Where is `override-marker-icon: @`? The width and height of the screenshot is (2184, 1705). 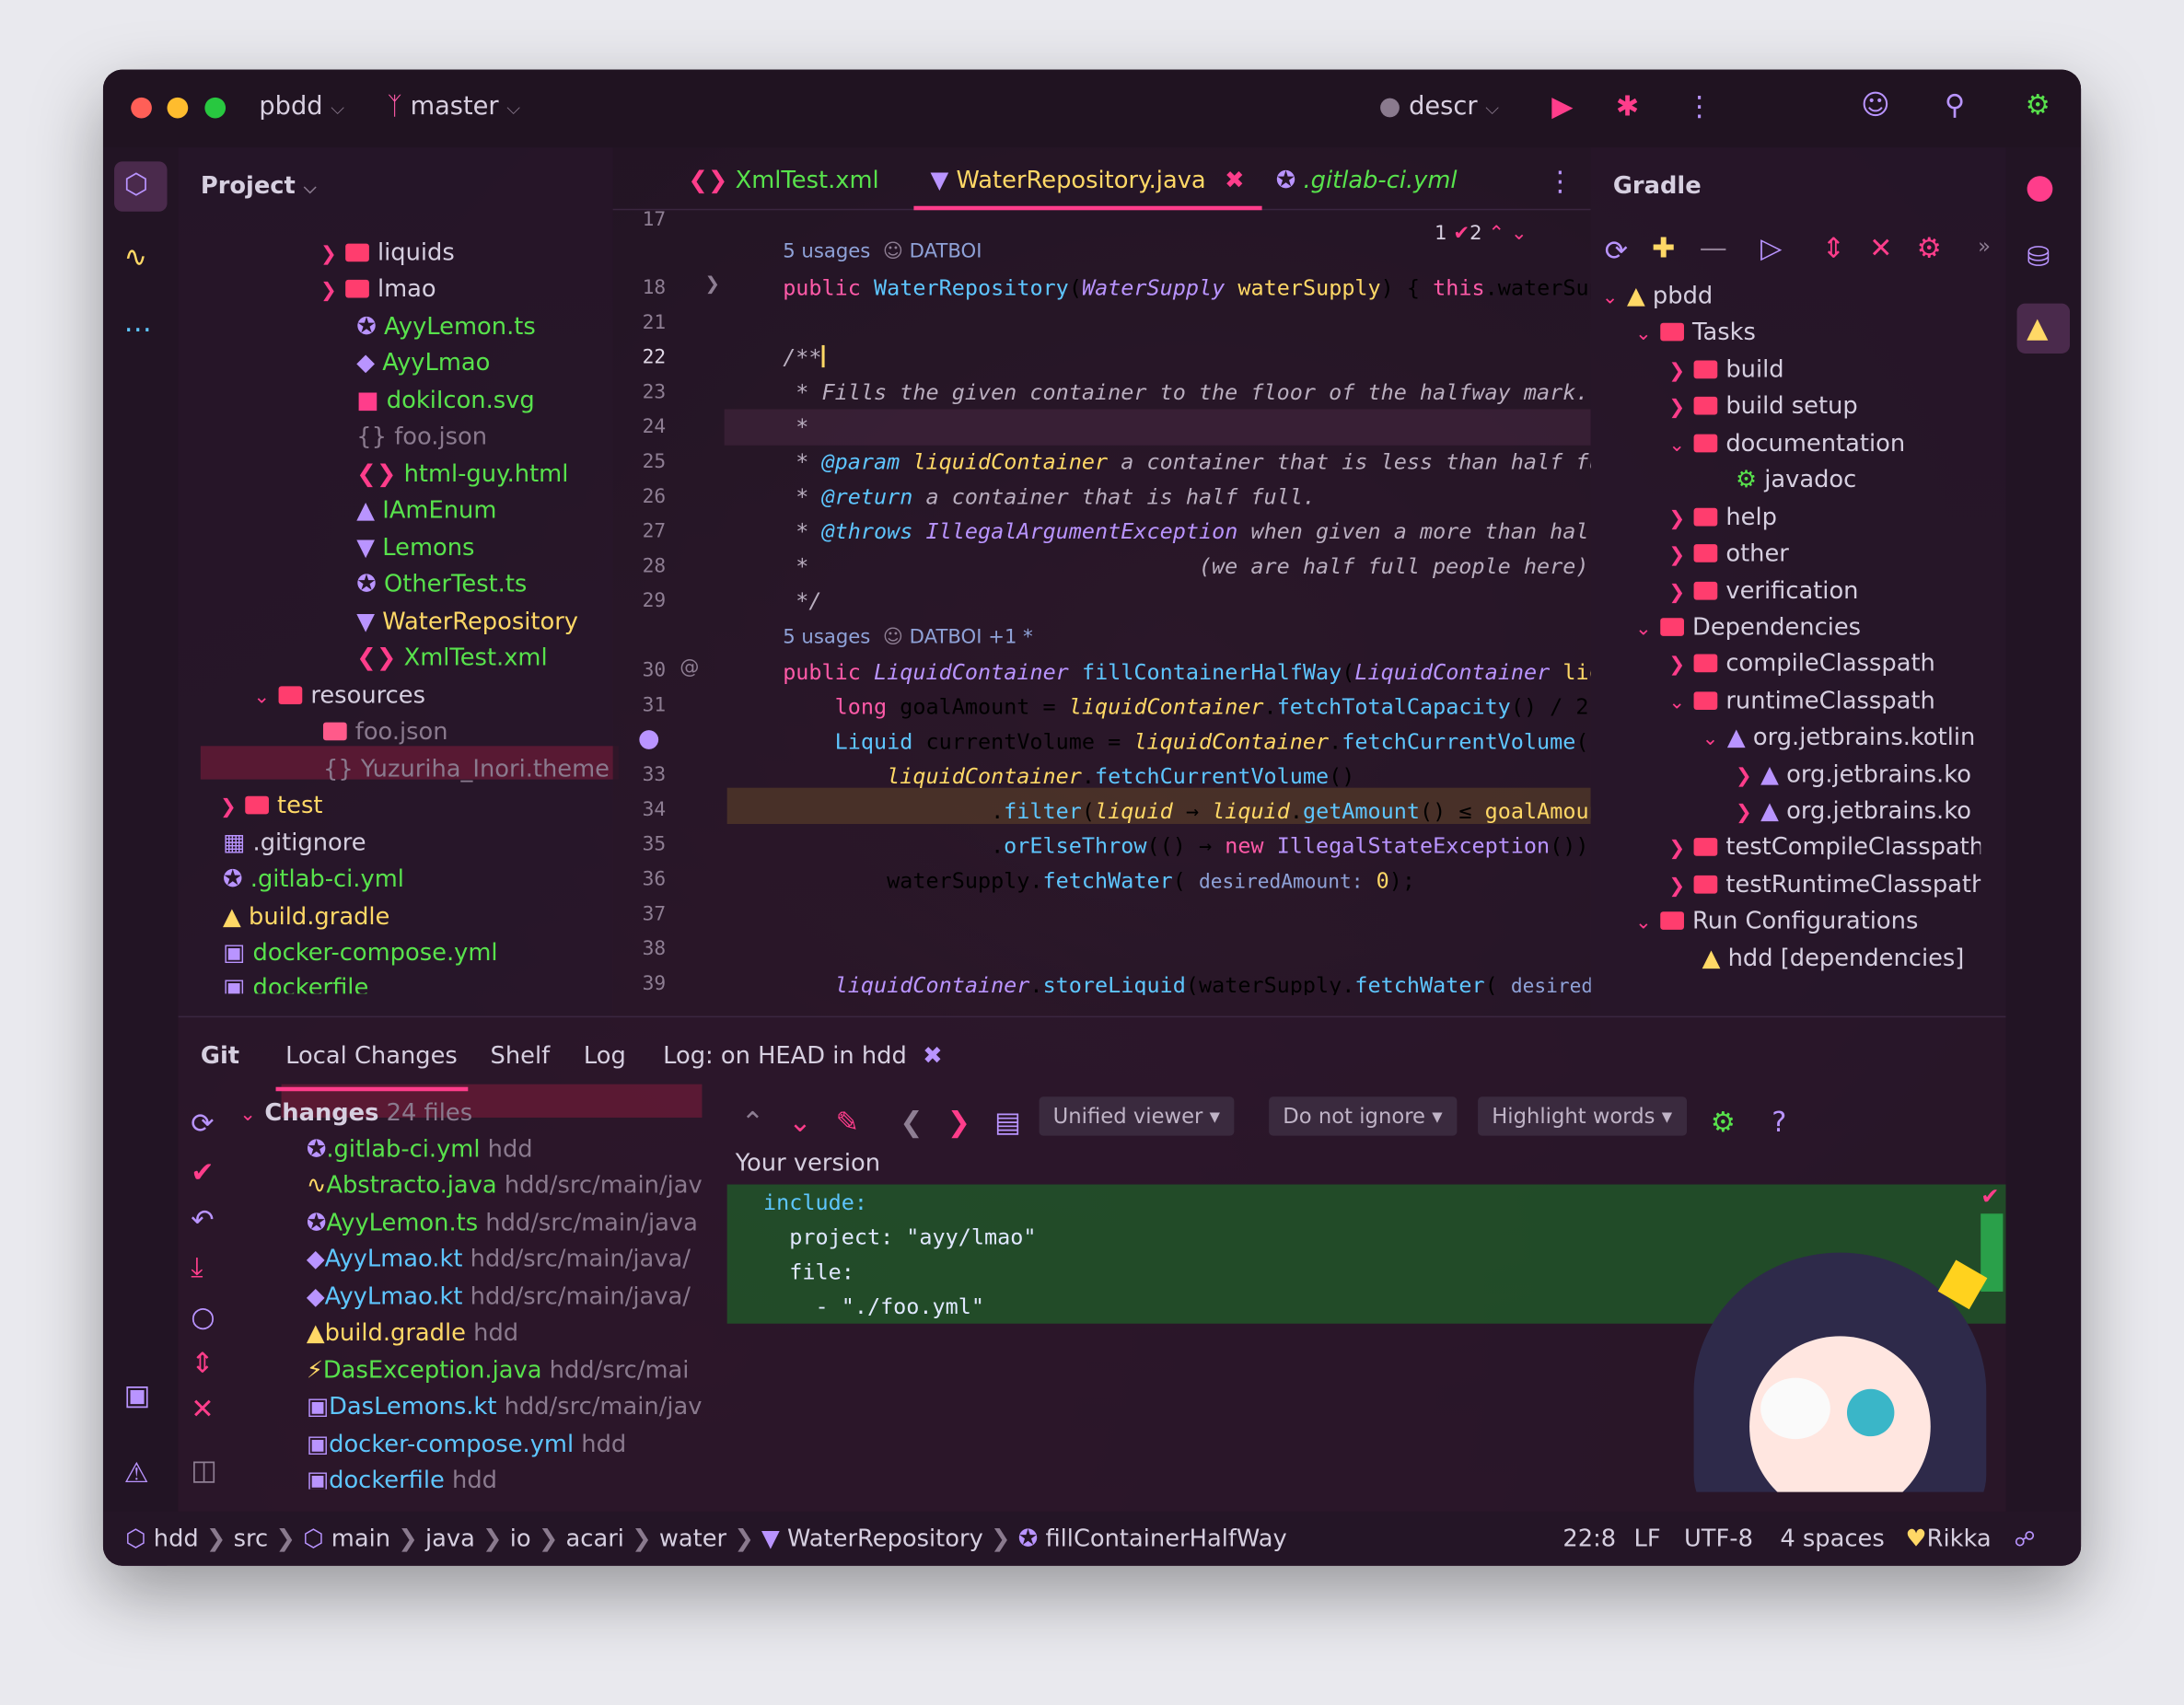 override-marker-icon: @ is located at coordinates (689, 668).